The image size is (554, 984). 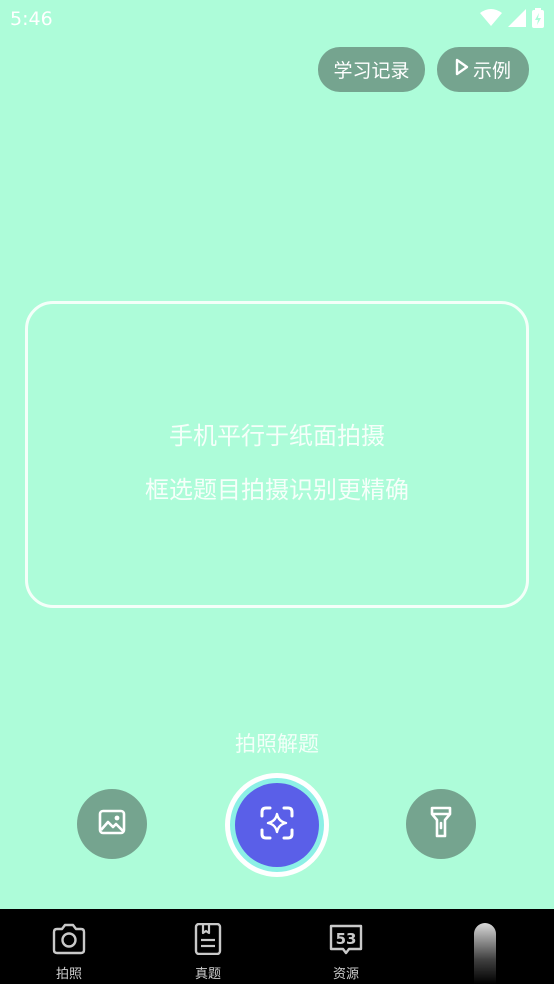 I want to click on nav-item-resources: 53 资源, so click(x=346, y=952).